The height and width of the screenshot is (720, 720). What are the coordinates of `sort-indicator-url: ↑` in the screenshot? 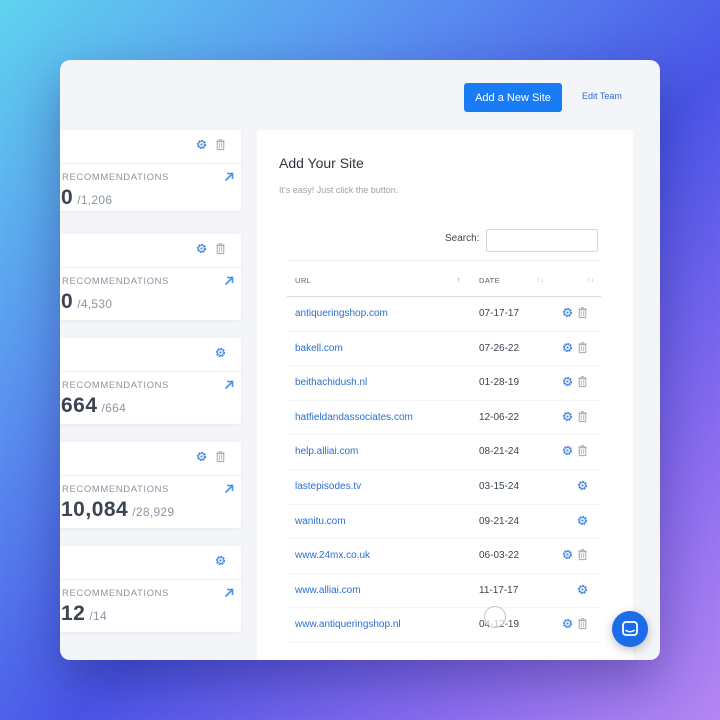 It's located at (459, 280).